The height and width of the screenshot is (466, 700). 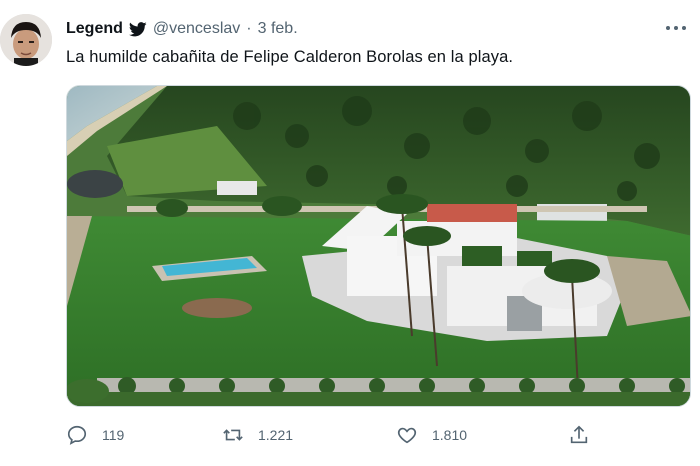 I want to click on retweet-count: 1.221, so click(x=276, y=435).